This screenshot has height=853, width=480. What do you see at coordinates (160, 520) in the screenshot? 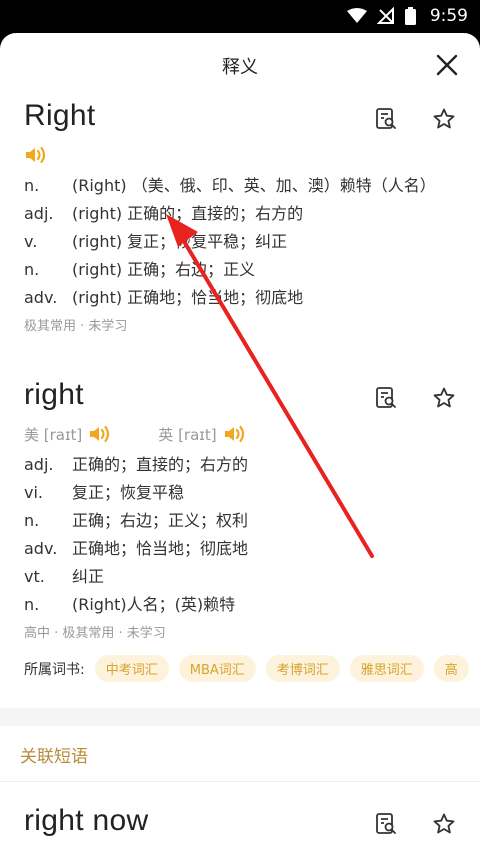
I see `definition-text: 正确；右边；正义；权利` at bounding box center [160, 520].